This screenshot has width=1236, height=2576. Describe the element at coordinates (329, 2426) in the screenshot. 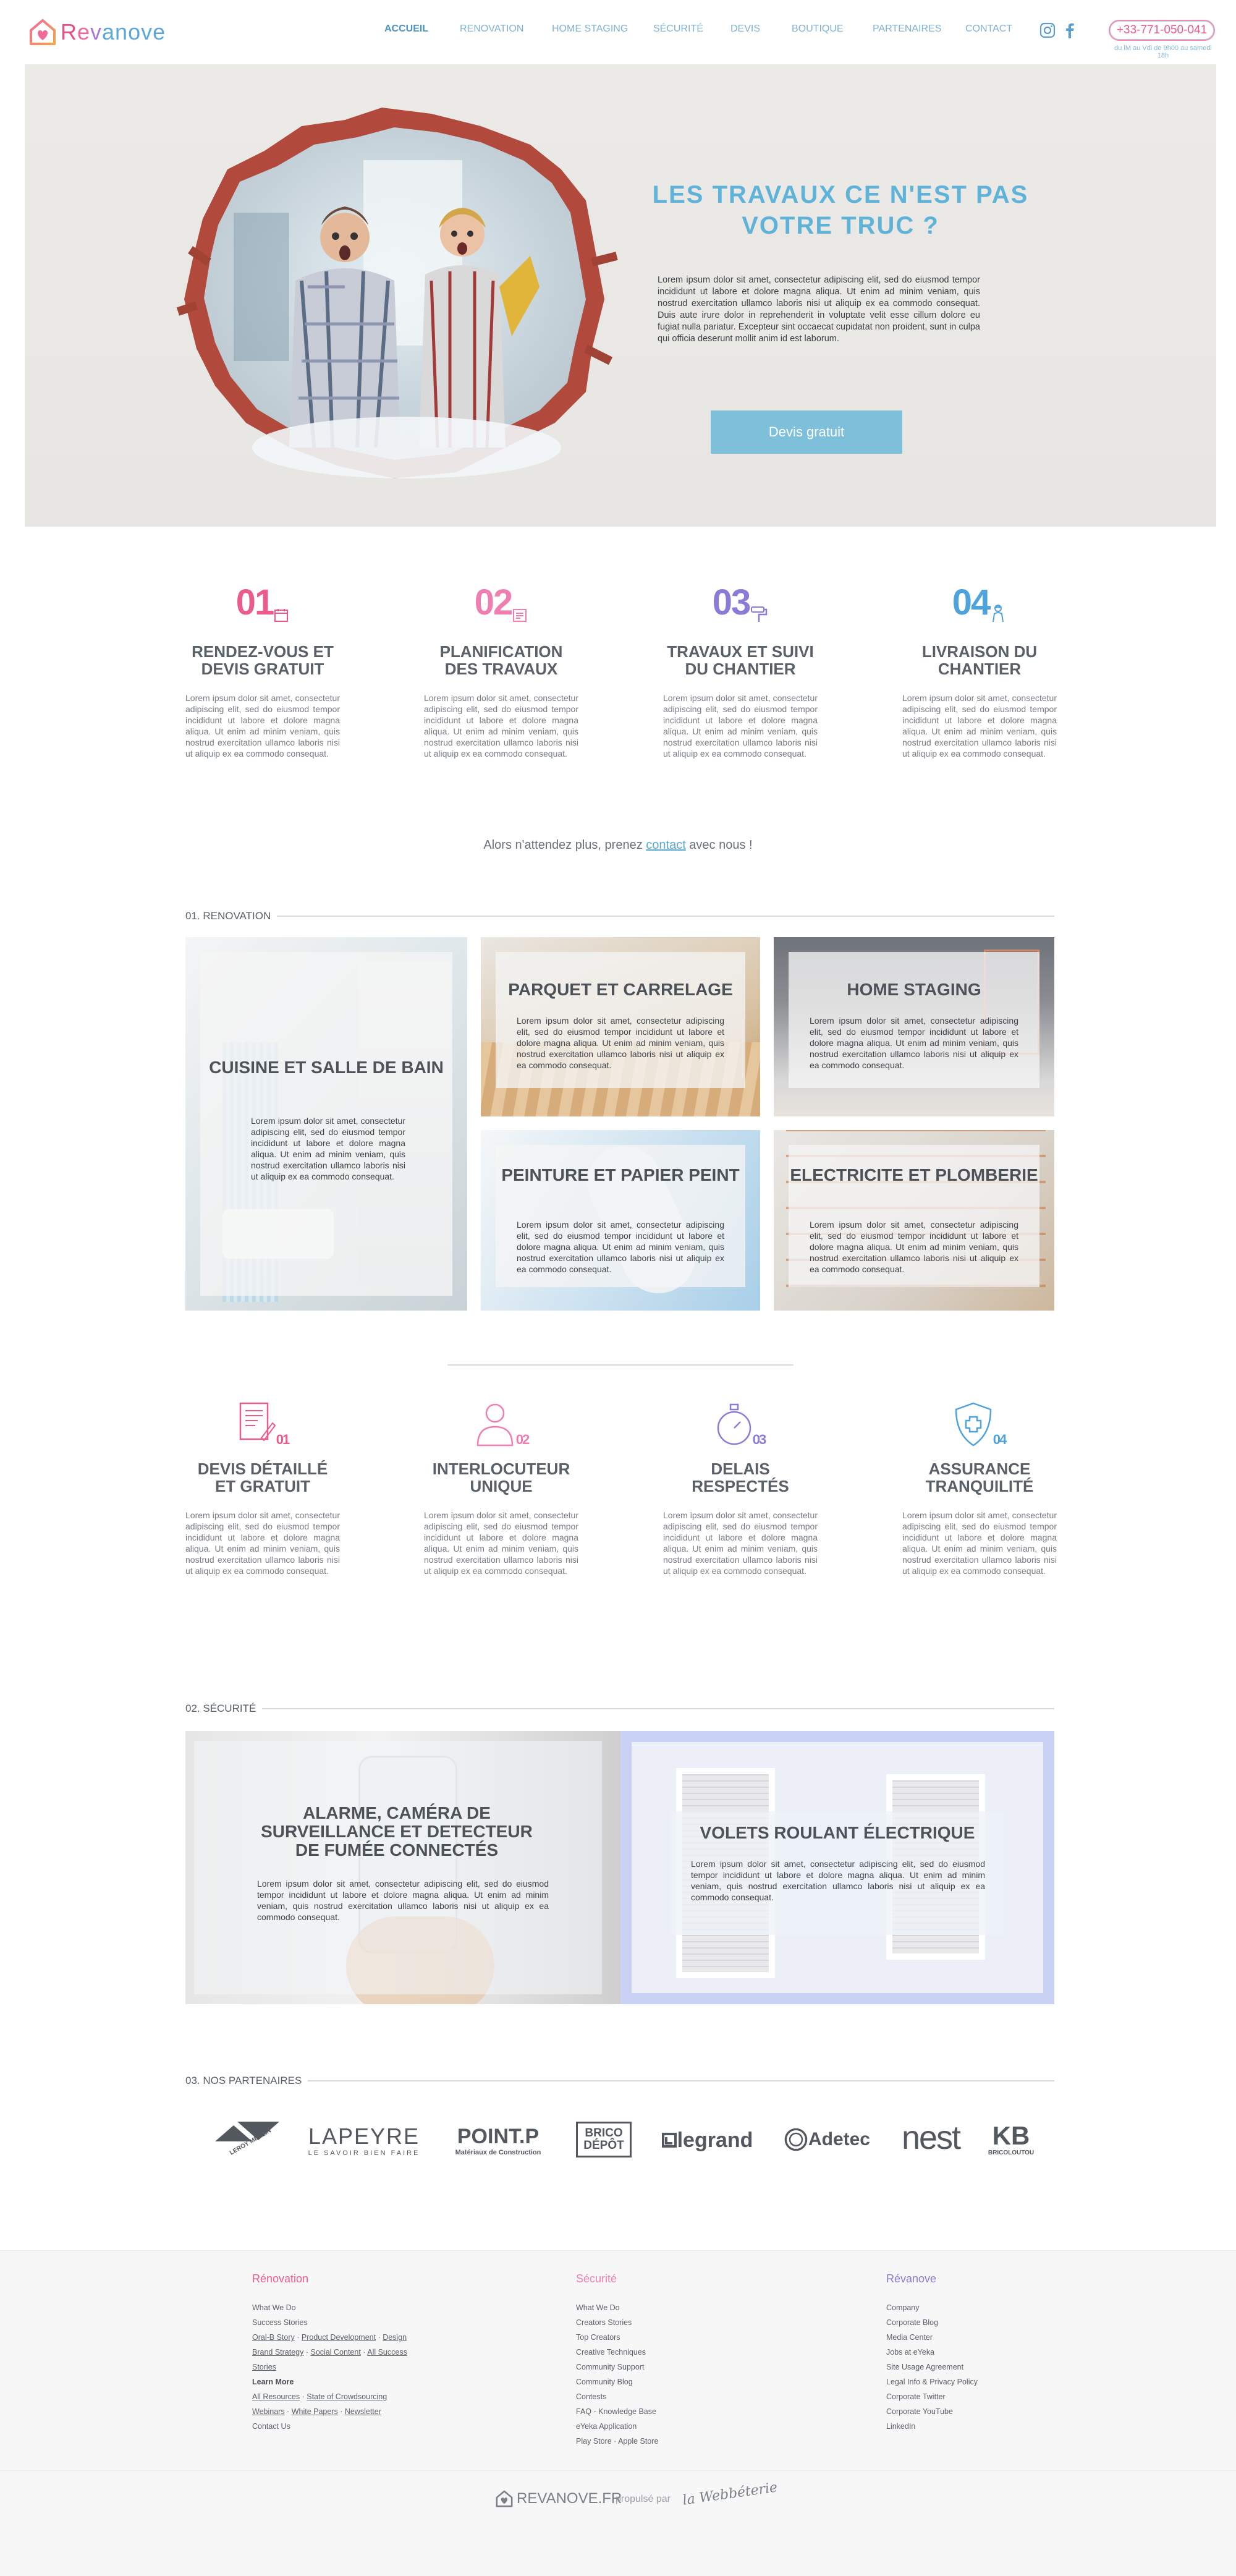

I see `footer-link: Contact Us` at that location.